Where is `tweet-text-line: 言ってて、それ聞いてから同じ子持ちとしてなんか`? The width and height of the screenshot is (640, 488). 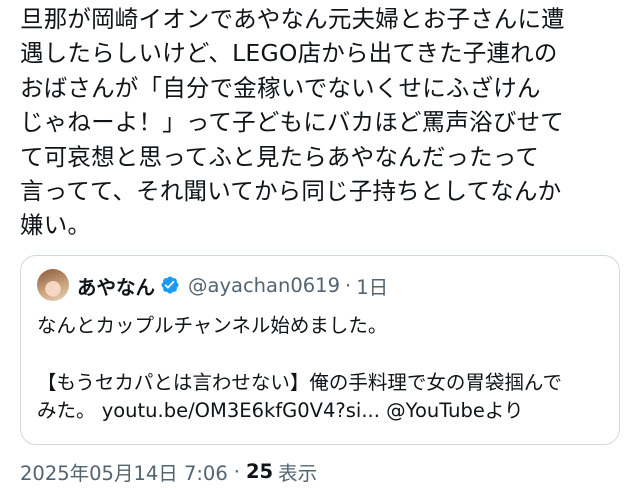 tweet-text-line: 言ってて、それ聞いてから同じ子持ちとしてなんか is located at coordinates (291, 191).